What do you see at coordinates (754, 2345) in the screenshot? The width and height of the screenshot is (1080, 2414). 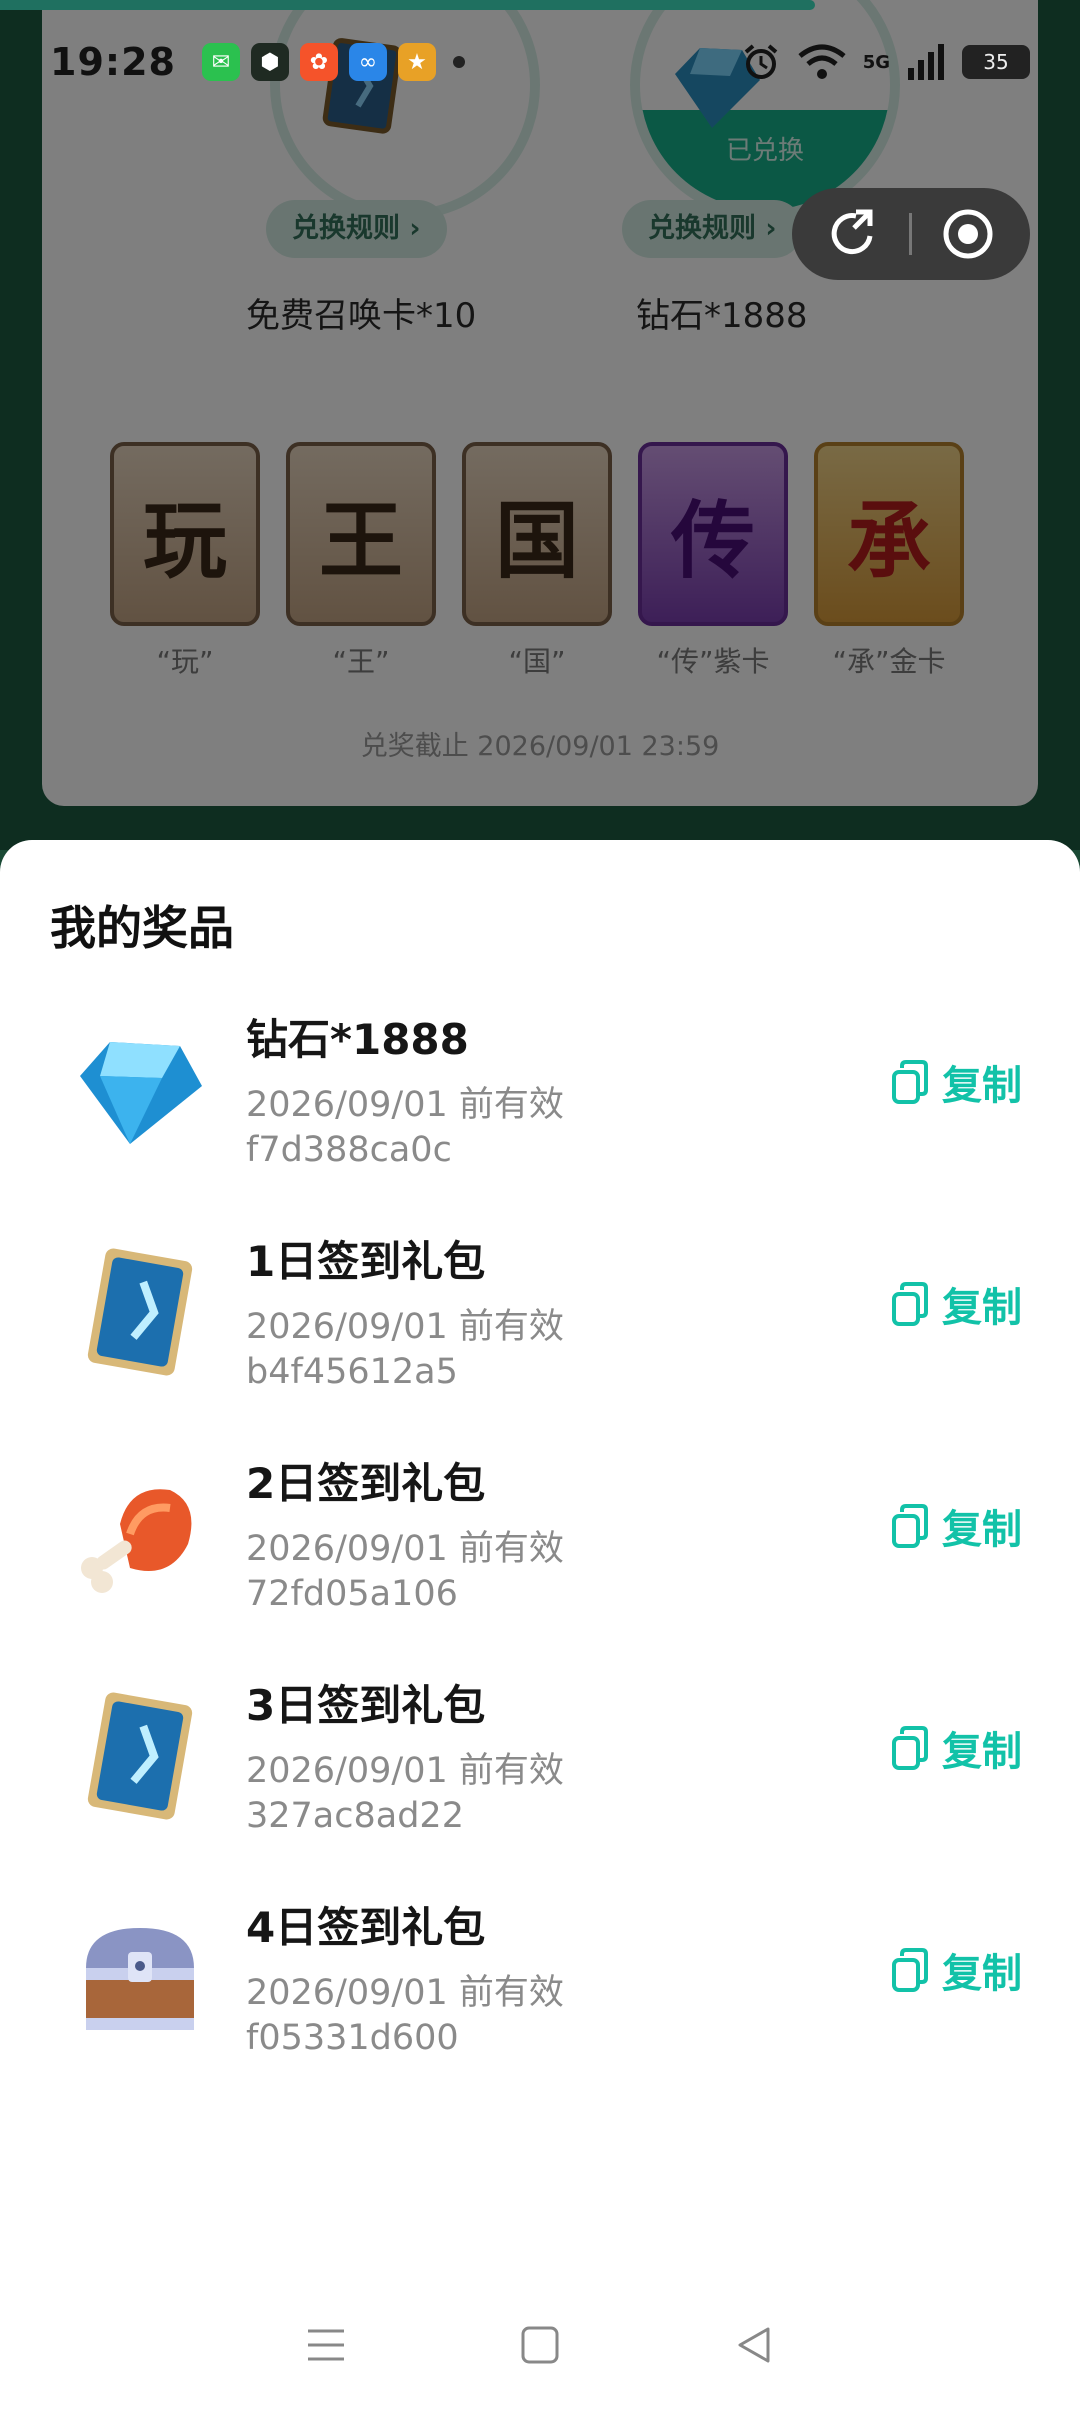 I see `back-icon` at bounding box center [754, 2345].